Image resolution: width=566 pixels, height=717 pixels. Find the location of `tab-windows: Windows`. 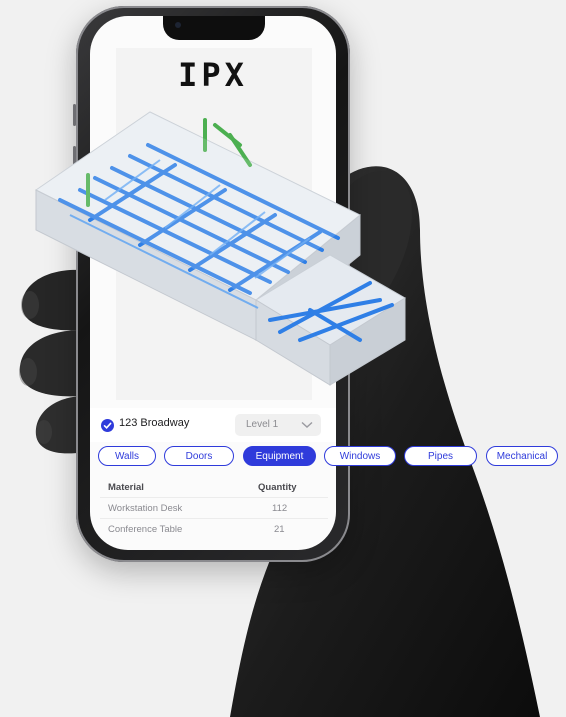

tab-windows: Windows is located at coordinates (360, 456).